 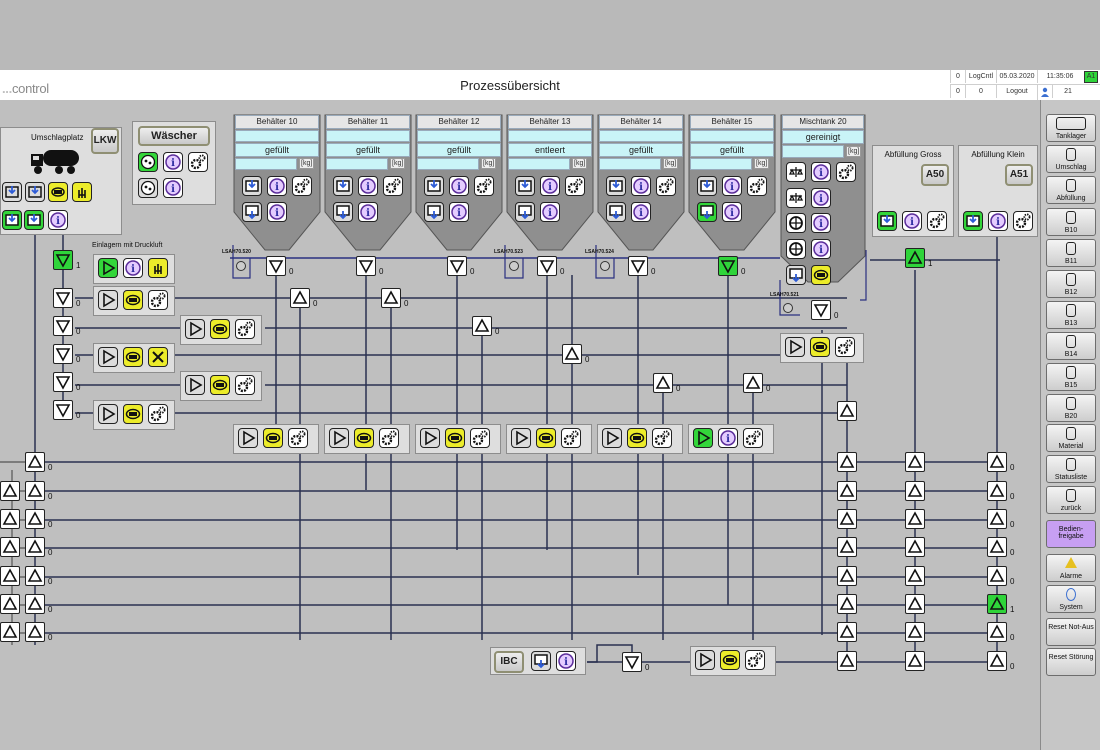 I want to click on valve-mix-in, so click(x=847, y=411).